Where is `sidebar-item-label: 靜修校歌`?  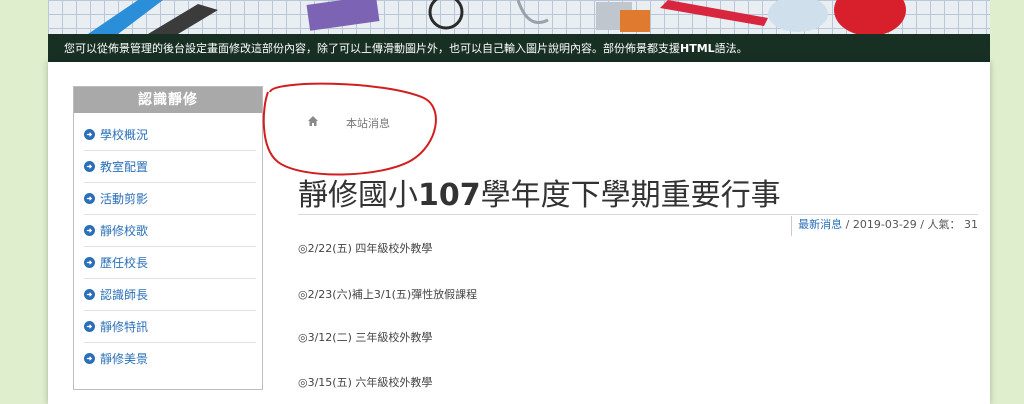 sidebar-item-label: 靜修校歌 is located at coordinates (124, 230).